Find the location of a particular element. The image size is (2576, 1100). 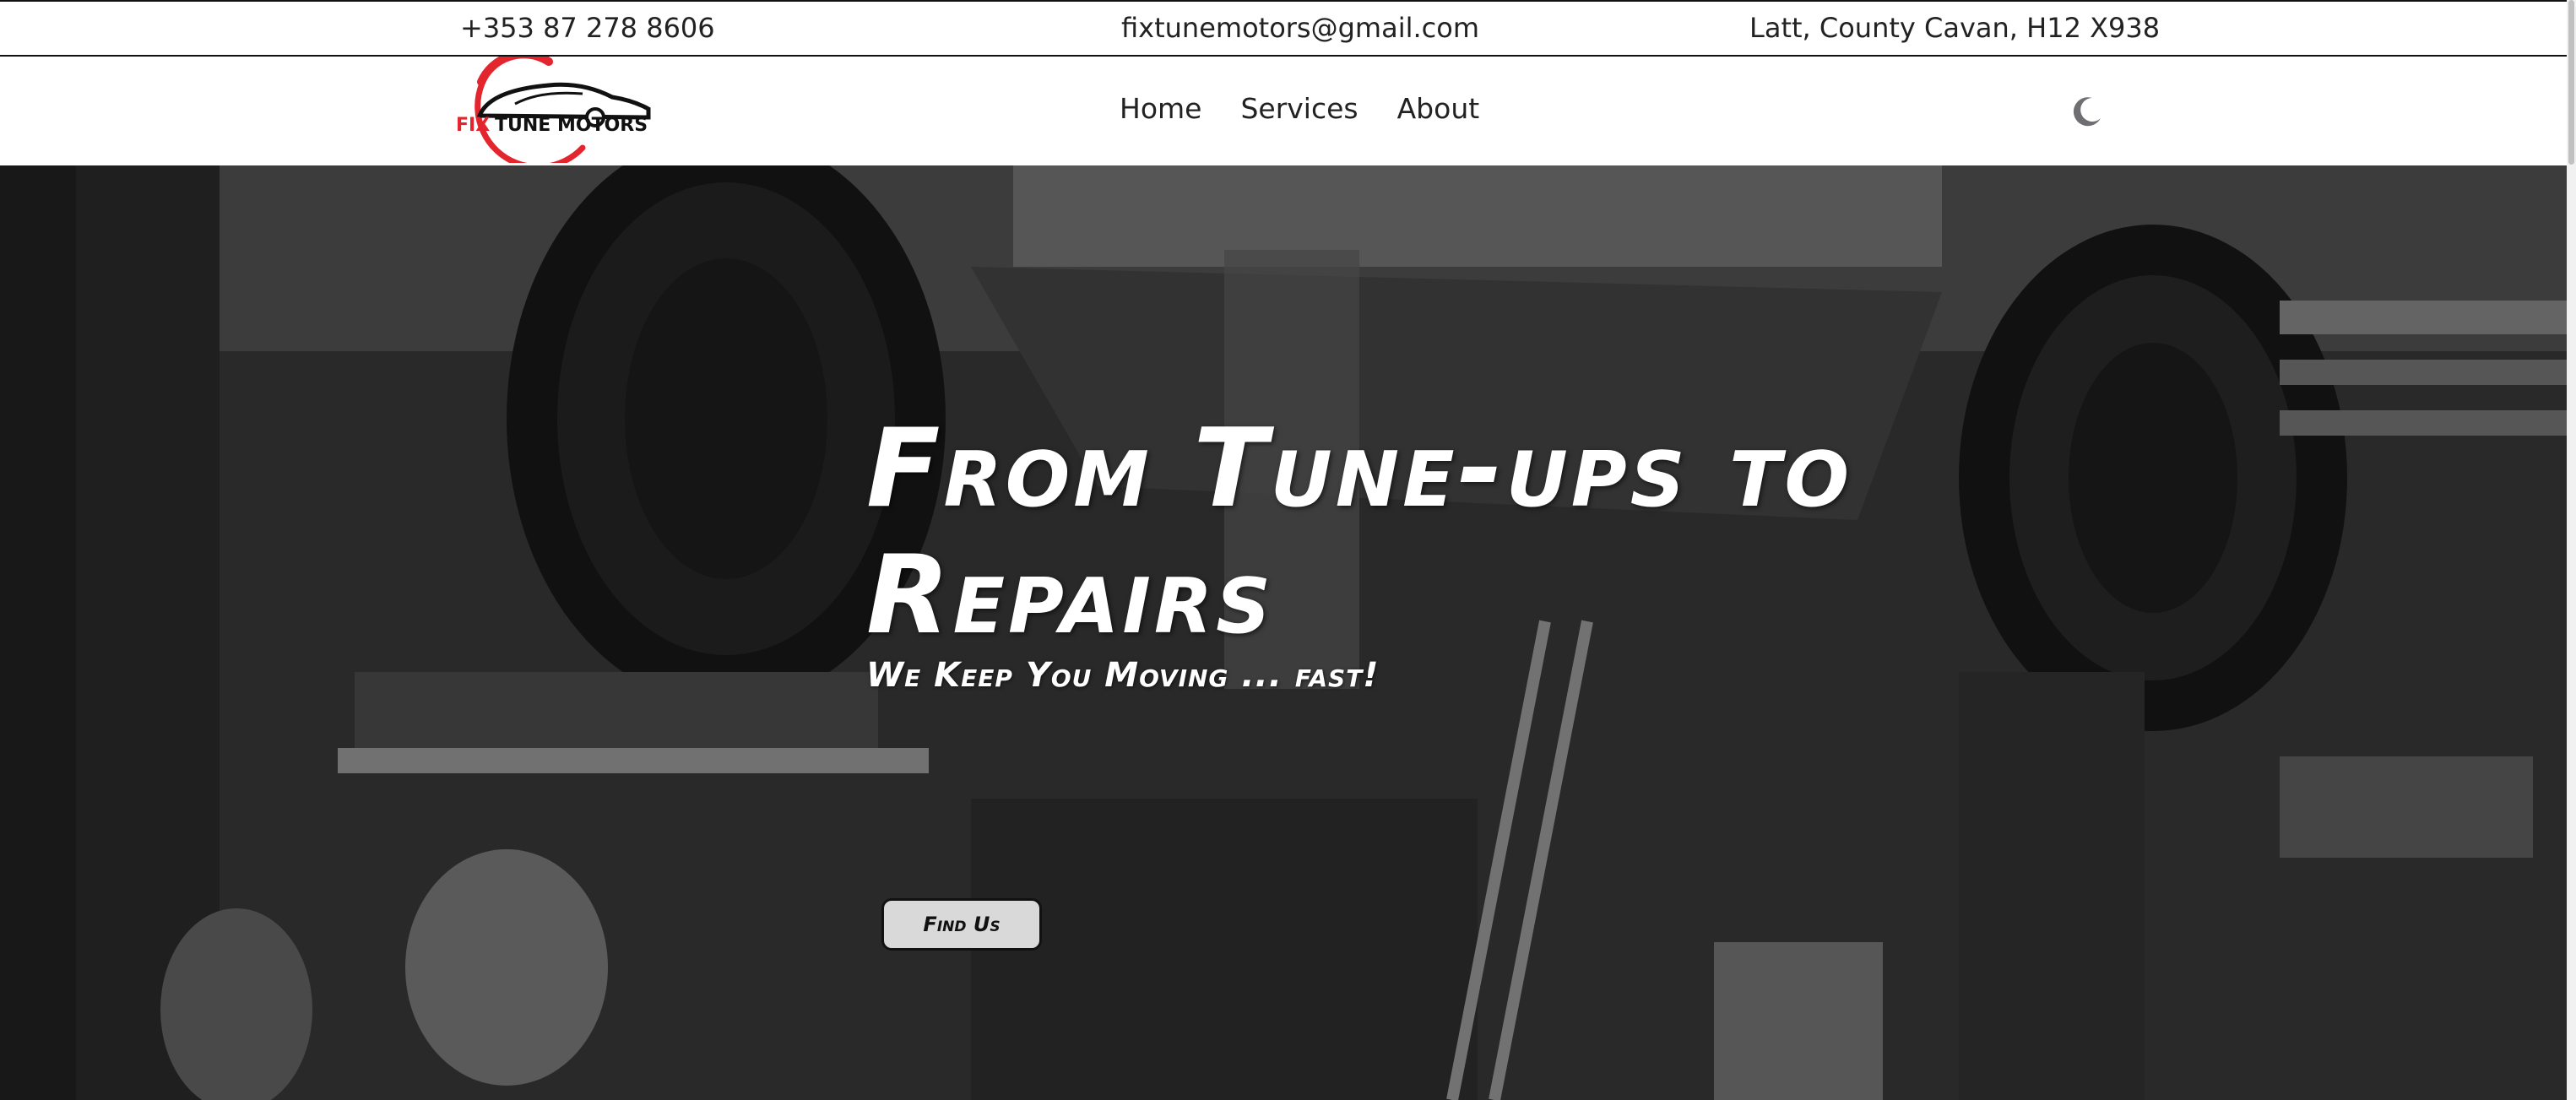

hero-subtitle: We Keep You Moving ... fast! is located at coordinates (1123, 675).